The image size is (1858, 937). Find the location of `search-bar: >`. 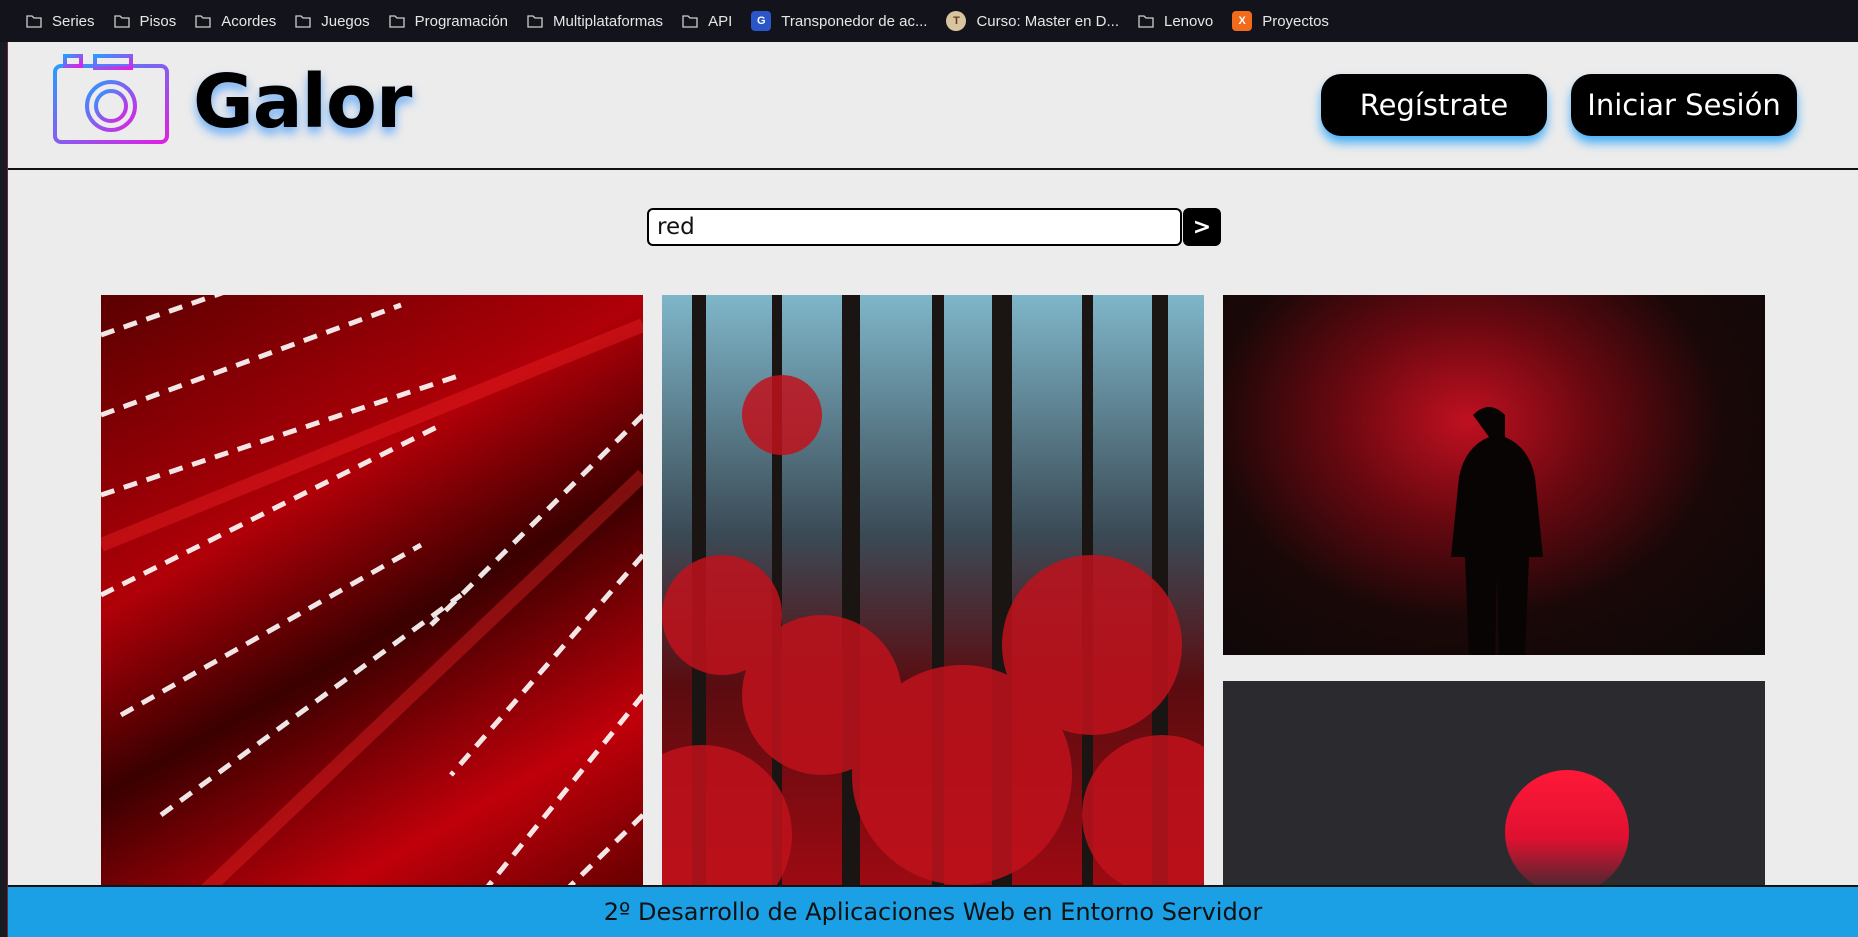

search-bar: > is located at coordinates (934, 227).